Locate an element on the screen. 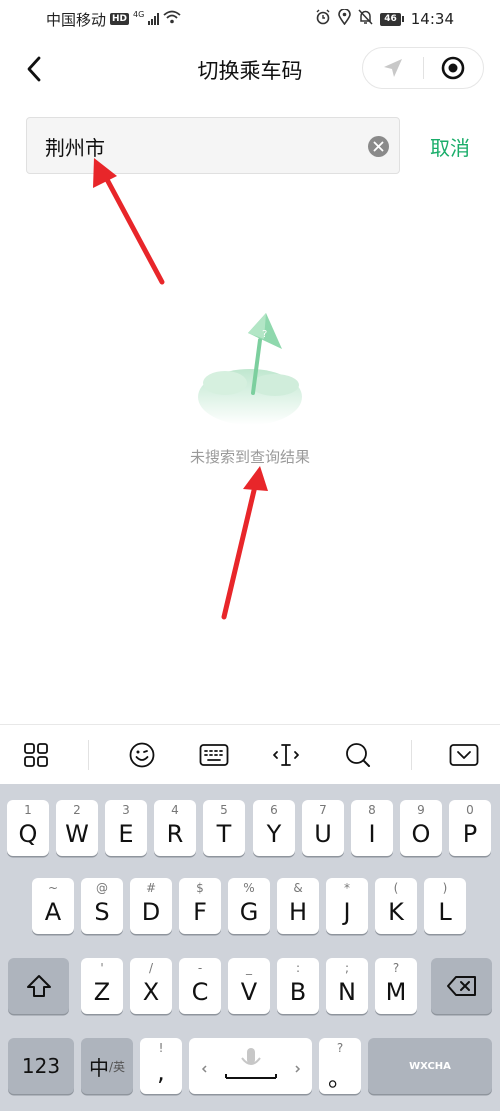 The width and height of the screenshot is (500, 1111). key-k: (K is located at coordinates (396, 906).